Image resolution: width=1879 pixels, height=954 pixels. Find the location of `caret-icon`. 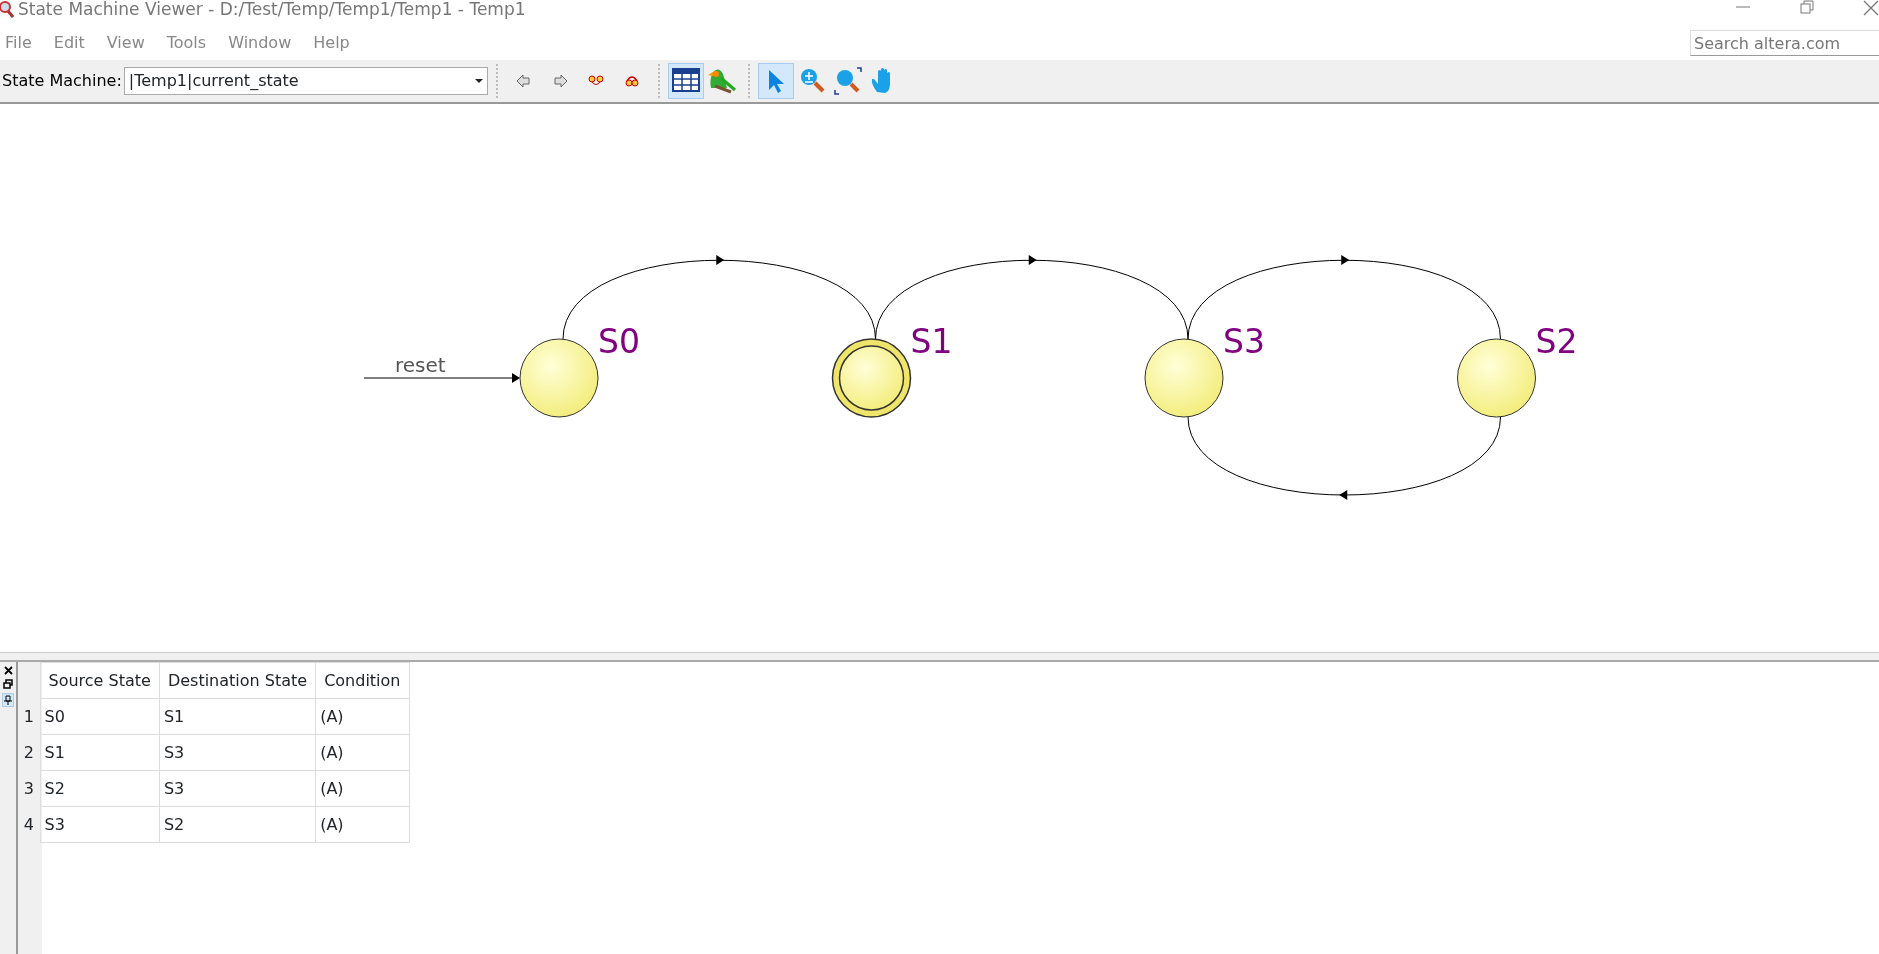

caret-icon is located at coordinates (478, 81).